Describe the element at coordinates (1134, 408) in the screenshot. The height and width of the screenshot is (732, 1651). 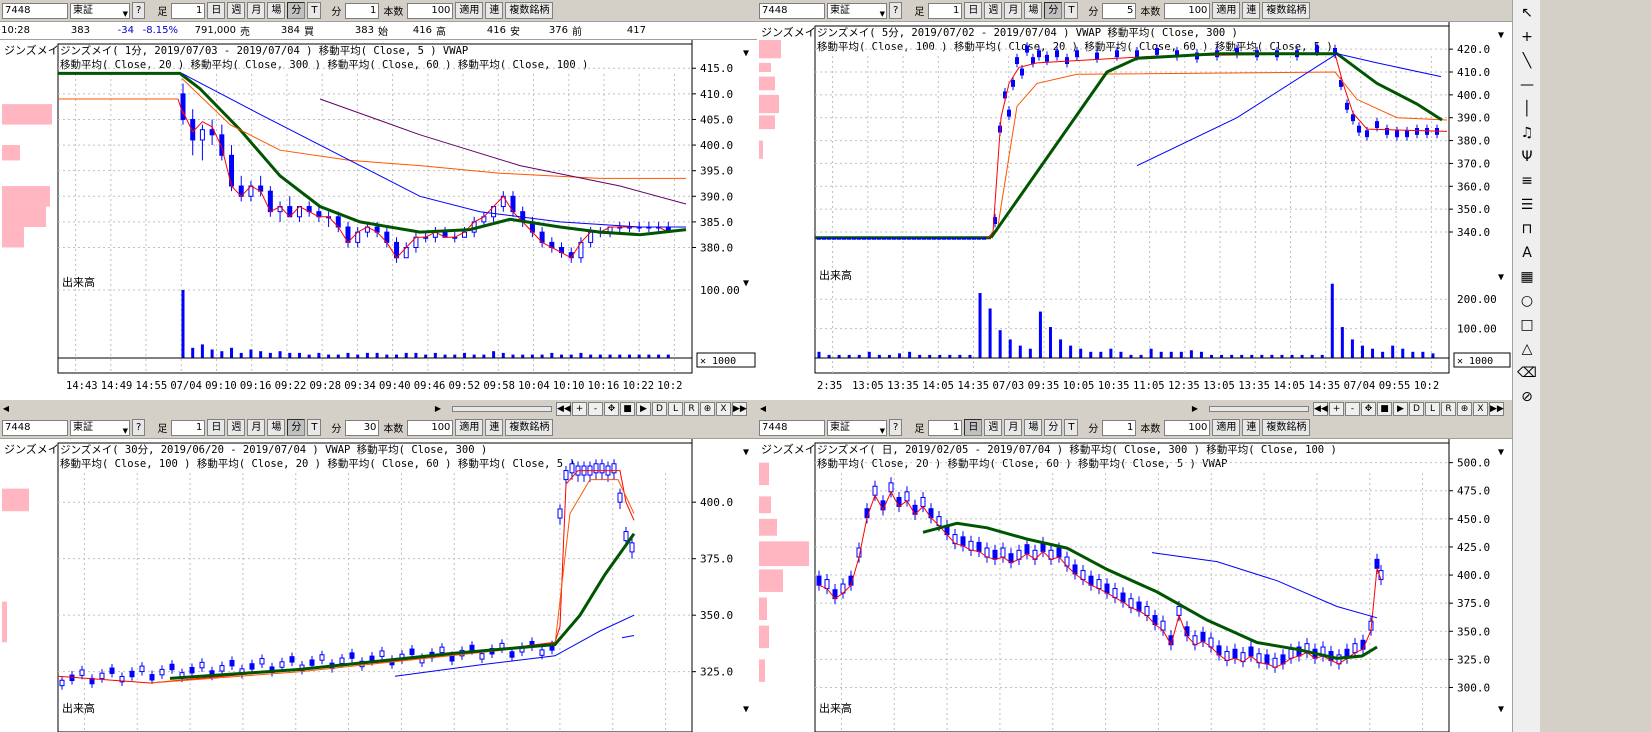
I see `pane2-scrollbar: ◀ ▶ ◀◀ + - ✥ ■ ▶ D L R ⊕ X ▶▶` at that location.